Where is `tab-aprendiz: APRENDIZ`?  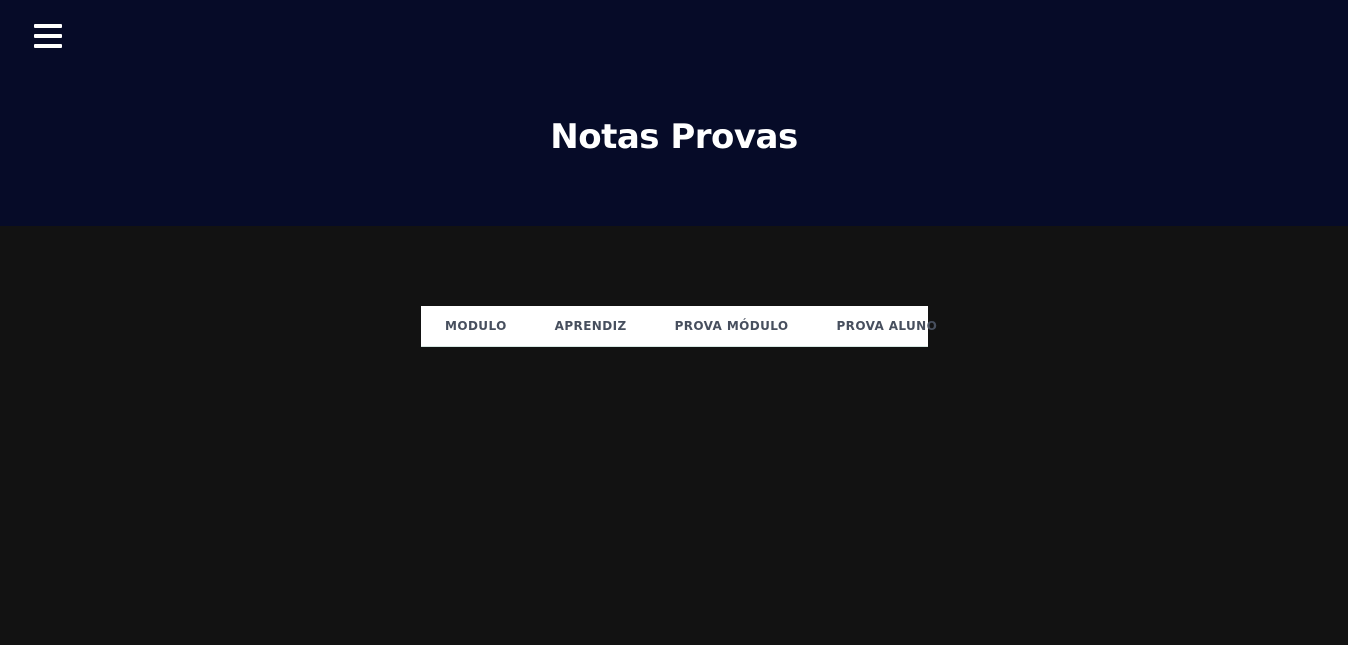
tab-aprendiz: APRENDIZ is located at coordinates (591, 326).